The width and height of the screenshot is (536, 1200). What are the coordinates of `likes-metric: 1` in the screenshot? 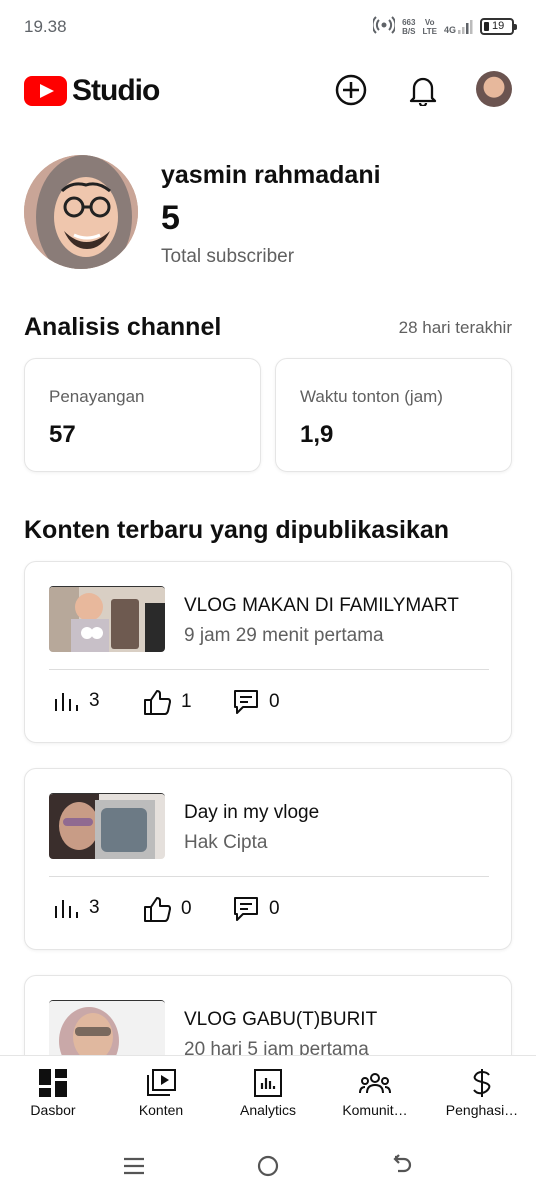 It's located at (167, 702).